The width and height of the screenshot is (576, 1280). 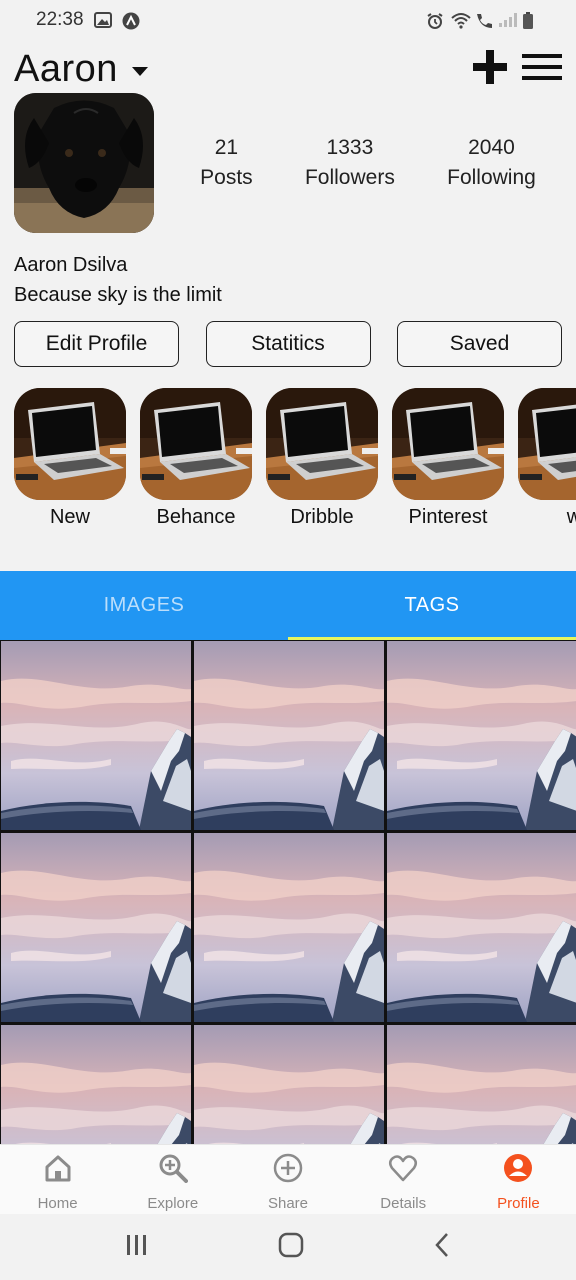 What do you see at coordinates (84, 163) in the screenshot?
I see `avatar` at bounding box center [84, 163].